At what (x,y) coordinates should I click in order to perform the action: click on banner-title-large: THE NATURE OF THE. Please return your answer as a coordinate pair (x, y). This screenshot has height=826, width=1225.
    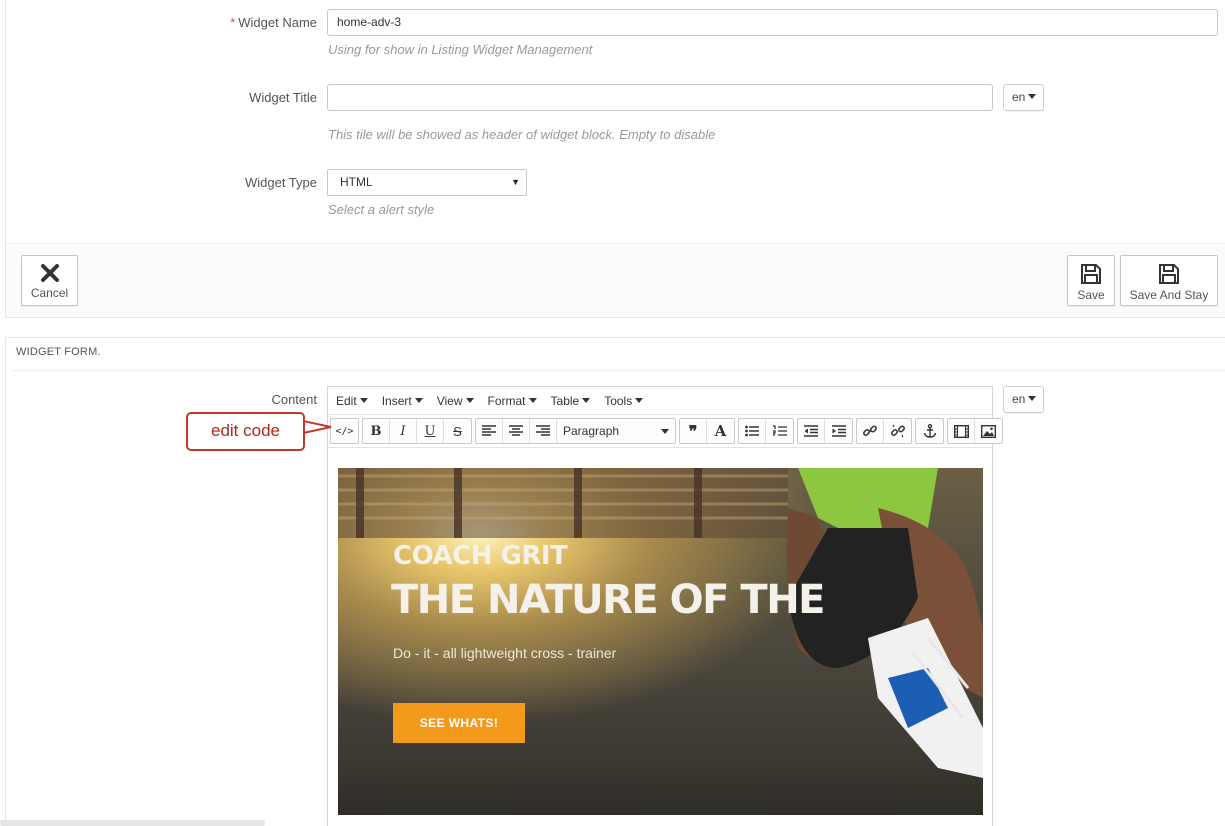
    Looking at the image, I should click on (608, 600).